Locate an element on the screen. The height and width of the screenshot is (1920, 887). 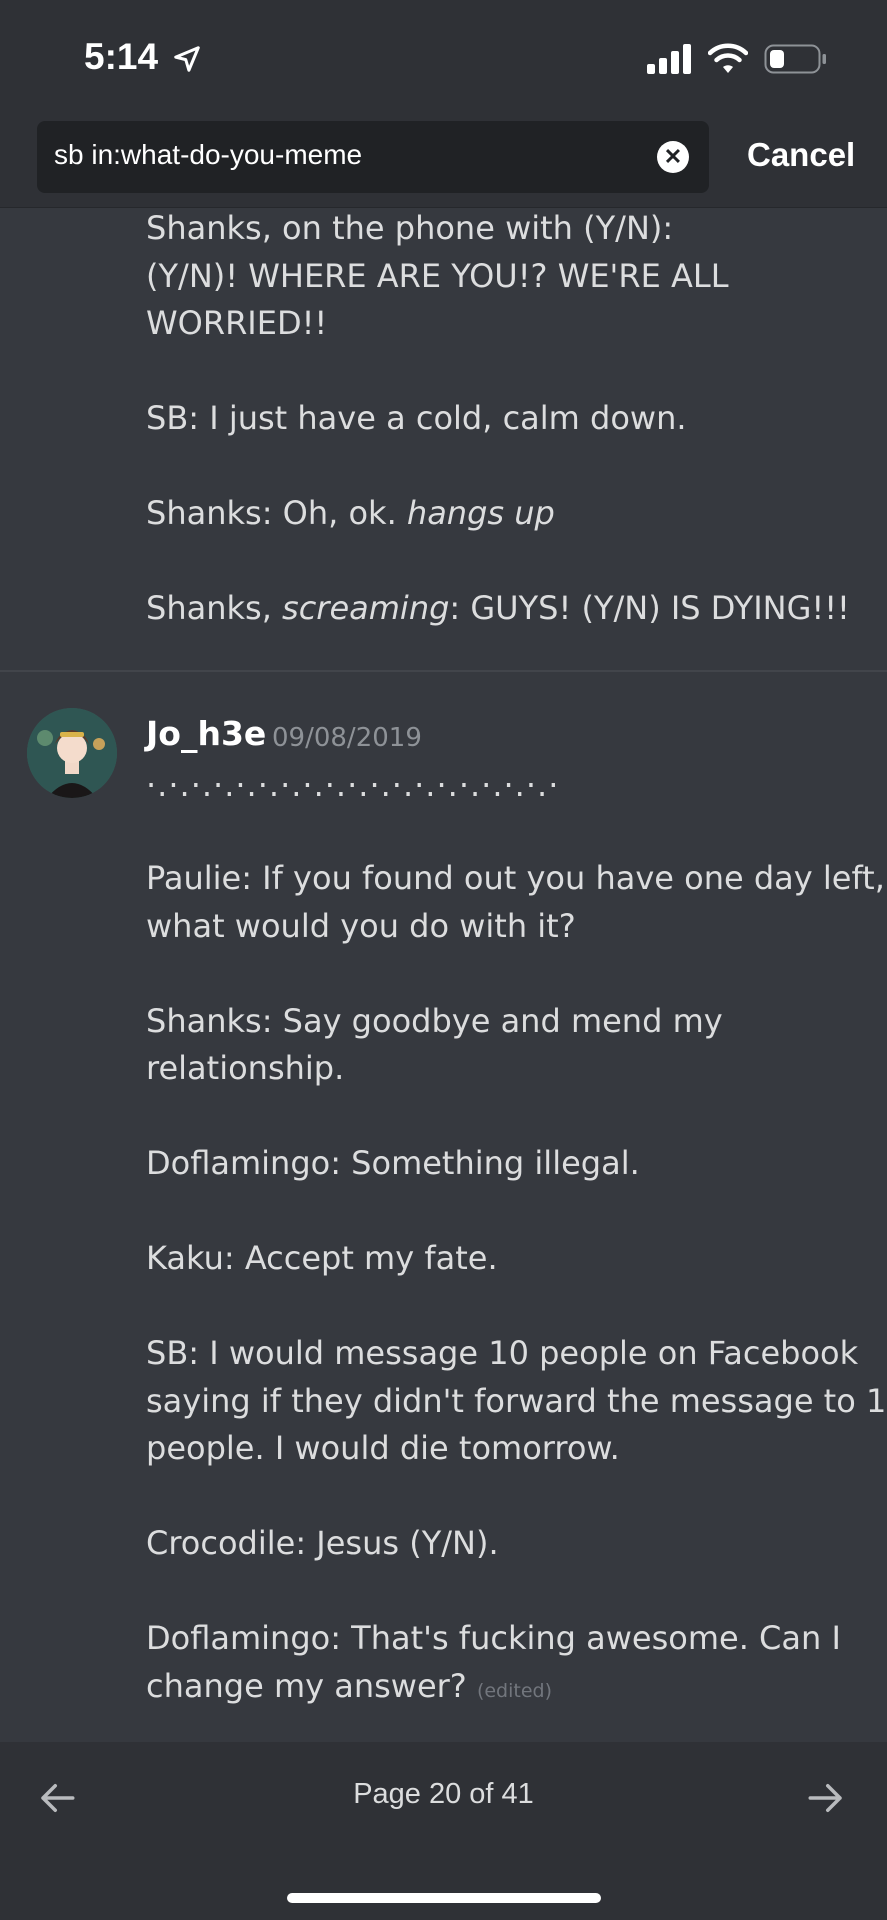
message-timestamp: 09/08/2019 is located at coordinates (347, 738).